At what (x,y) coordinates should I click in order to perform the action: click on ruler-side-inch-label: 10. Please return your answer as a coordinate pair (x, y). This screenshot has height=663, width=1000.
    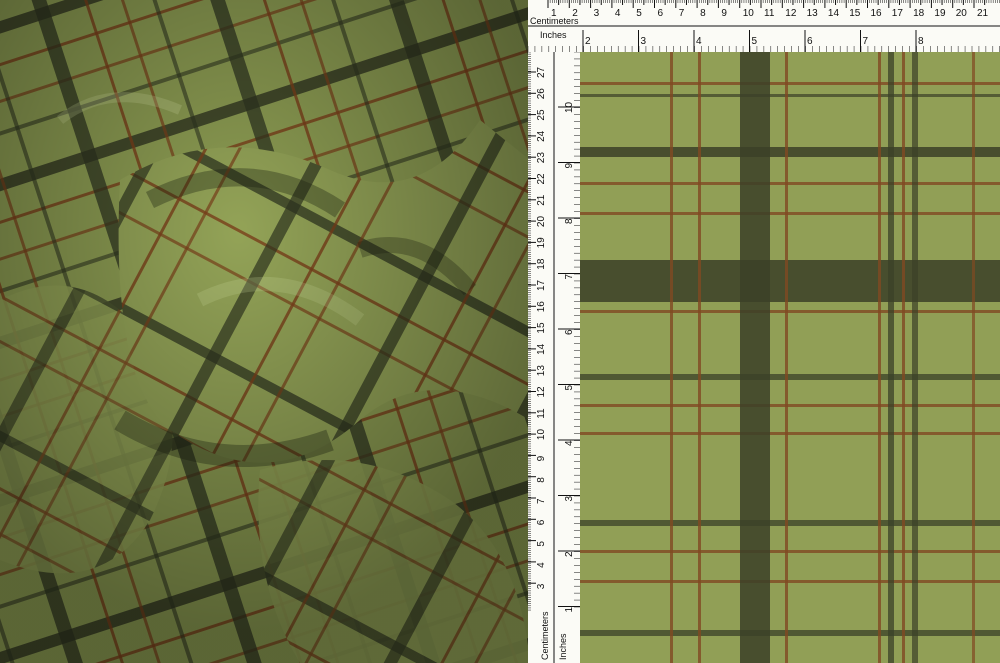
    Looking at the image, I should click on (569, 107).